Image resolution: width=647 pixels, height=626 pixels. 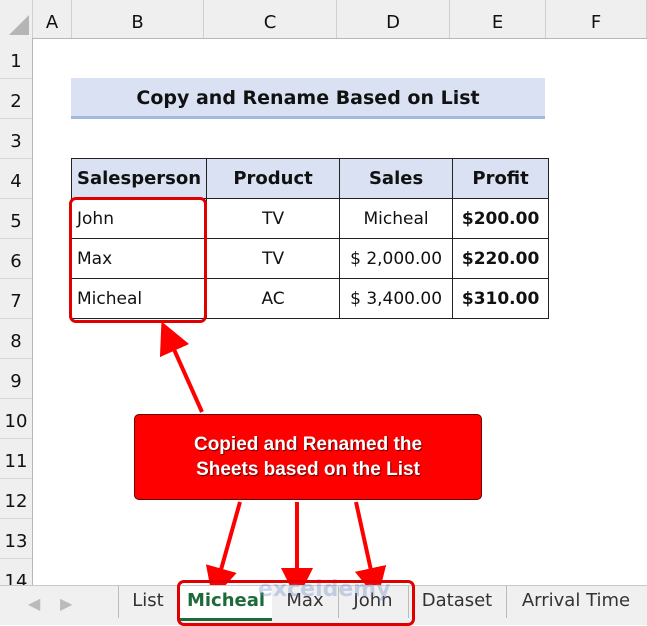 I want to click on salesperson-highlight-box, so click(x=138, y=260).